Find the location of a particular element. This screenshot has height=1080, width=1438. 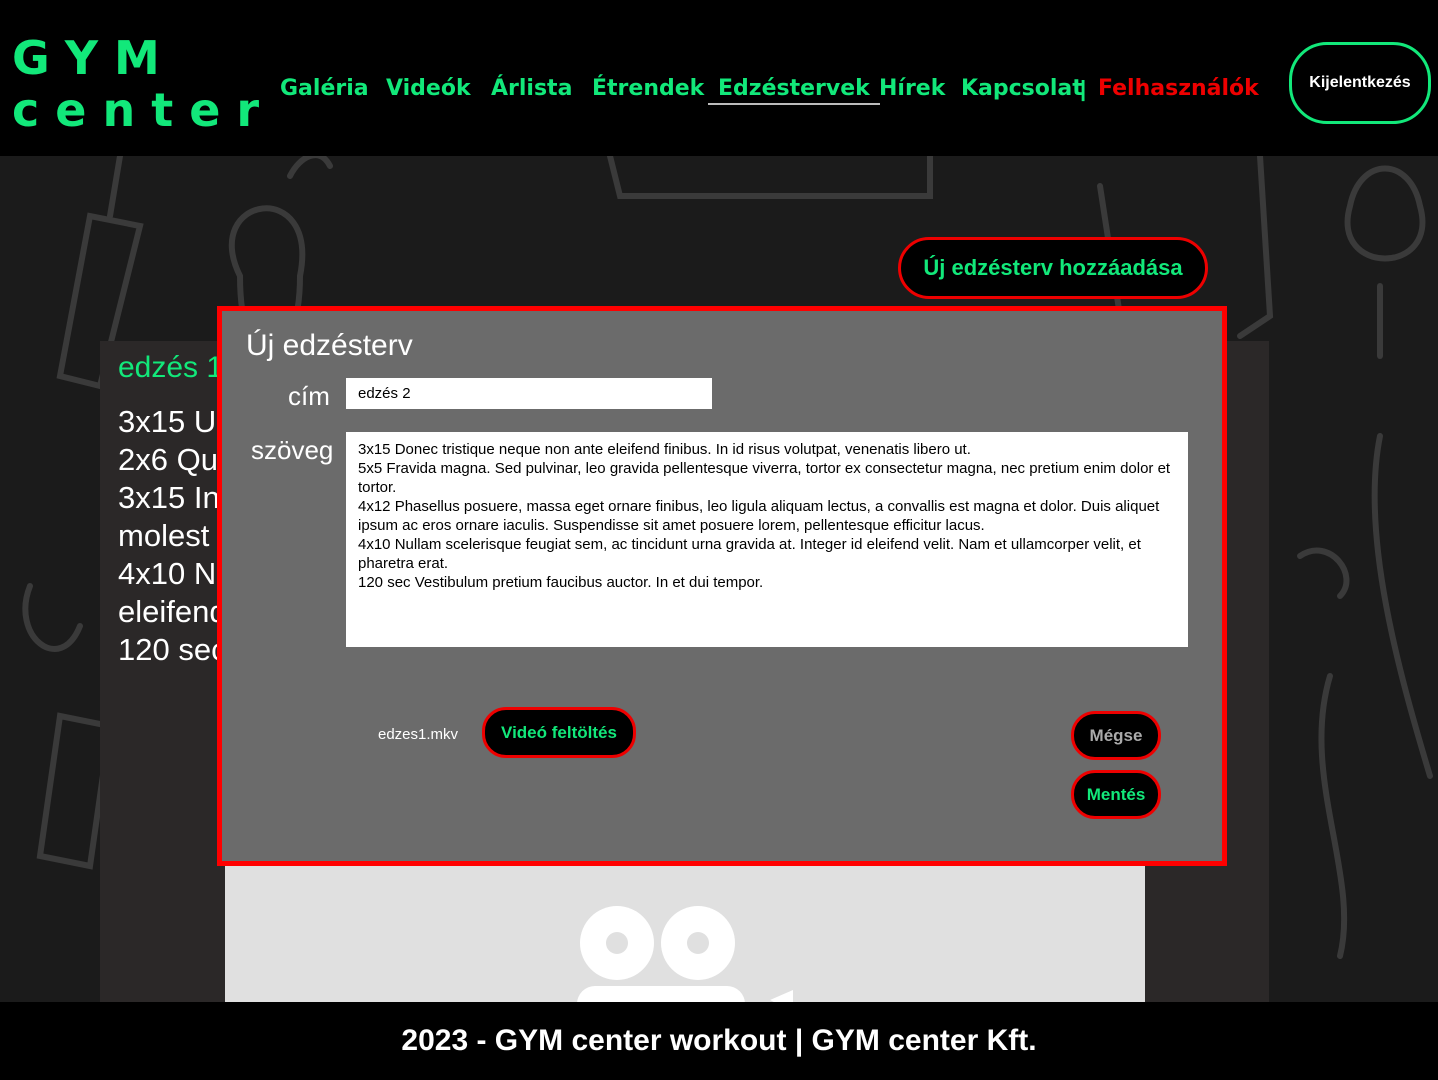

workout-plan-line: 2x6 Qu is located at coordinates (168, 459).